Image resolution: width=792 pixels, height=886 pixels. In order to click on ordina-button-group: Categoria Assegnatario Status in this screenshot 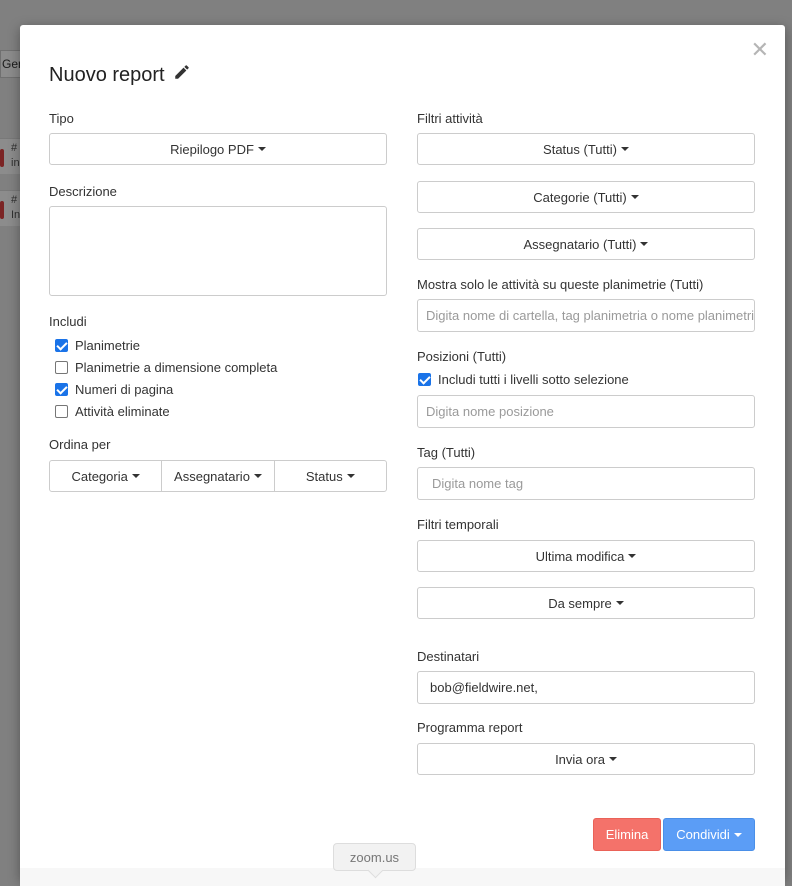, I will do `click(218, 476)`.